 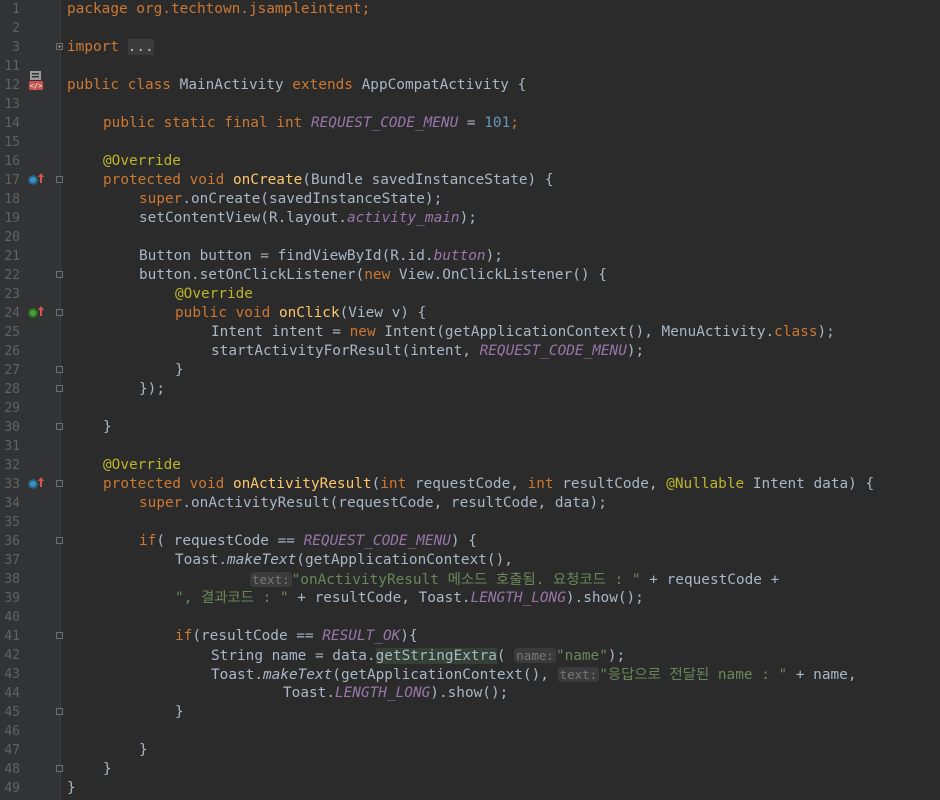 I want to click on static-method: makeText, so click(x=297, y=675).